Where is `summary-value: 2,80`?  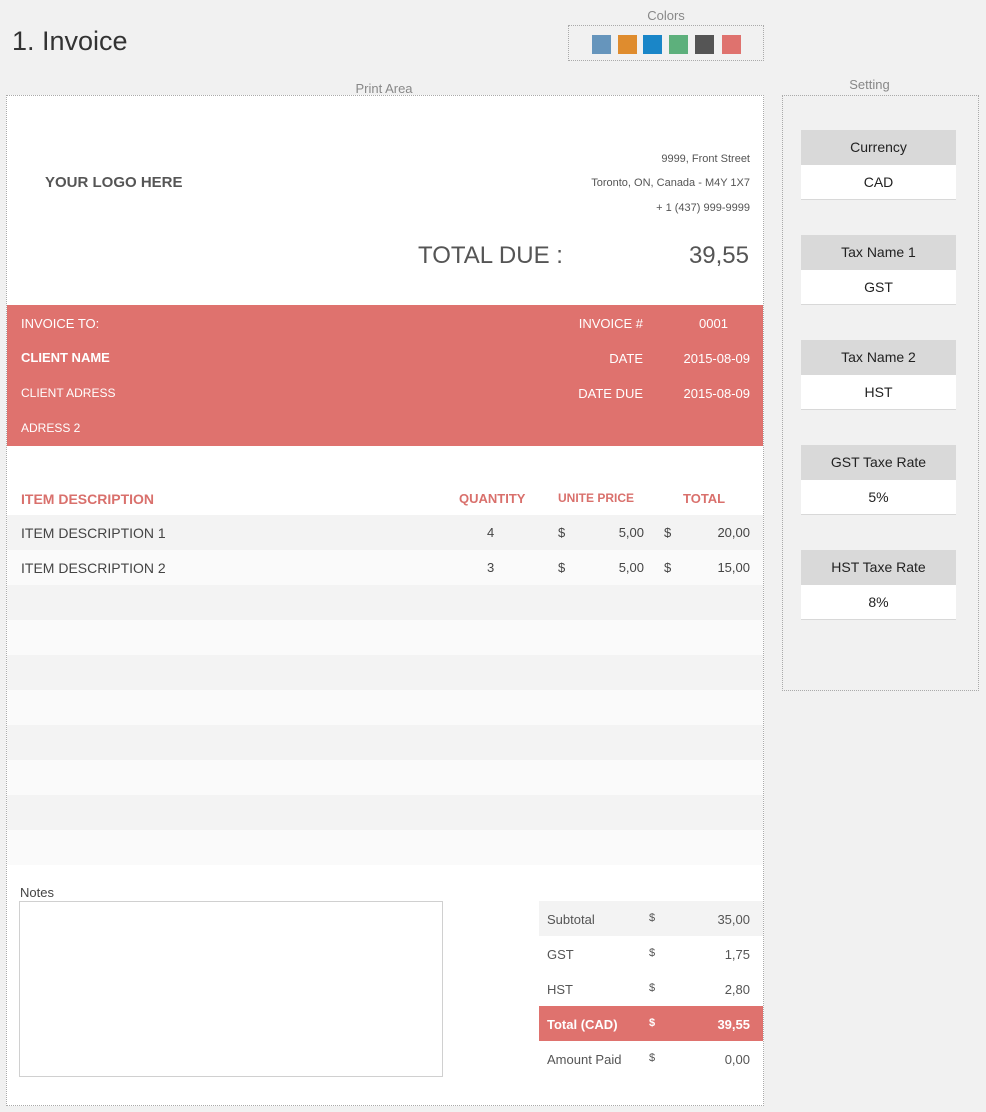 summary-value: 2,80 is located at coordinates (737, 989).